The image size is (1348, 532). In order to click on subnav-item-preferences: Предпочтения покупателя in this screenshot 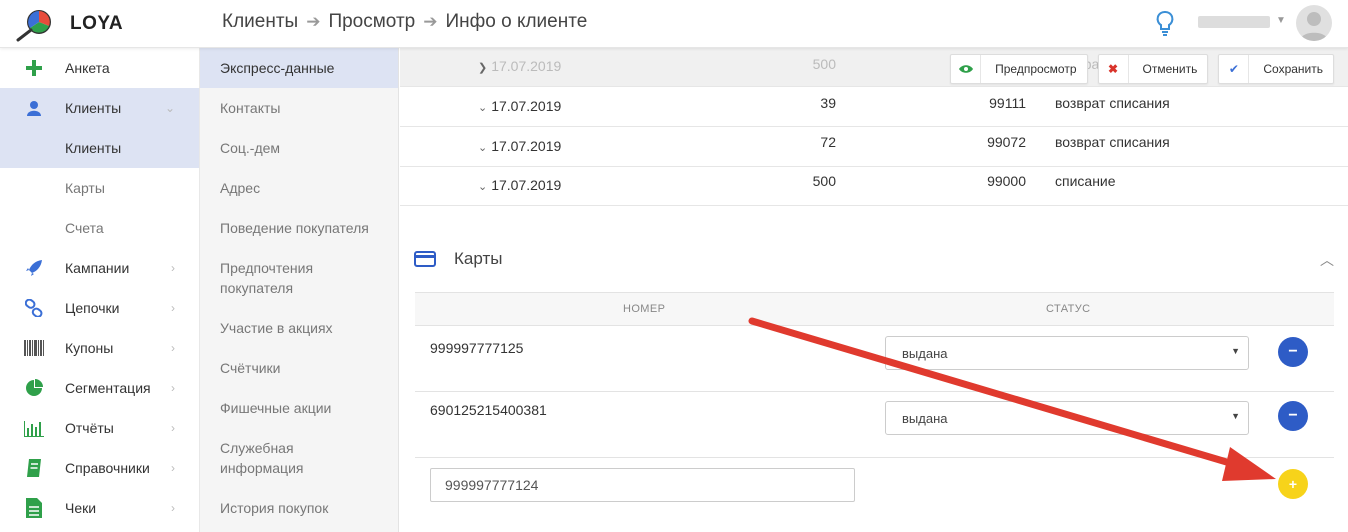, I will do `click(299, 278)`.